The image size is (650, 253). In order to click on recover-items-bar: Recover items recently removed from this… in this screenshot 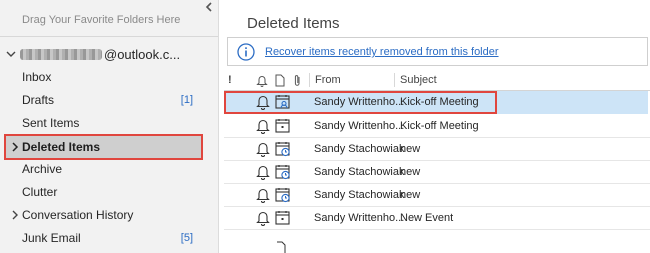, I will do `click(437, 51)`.